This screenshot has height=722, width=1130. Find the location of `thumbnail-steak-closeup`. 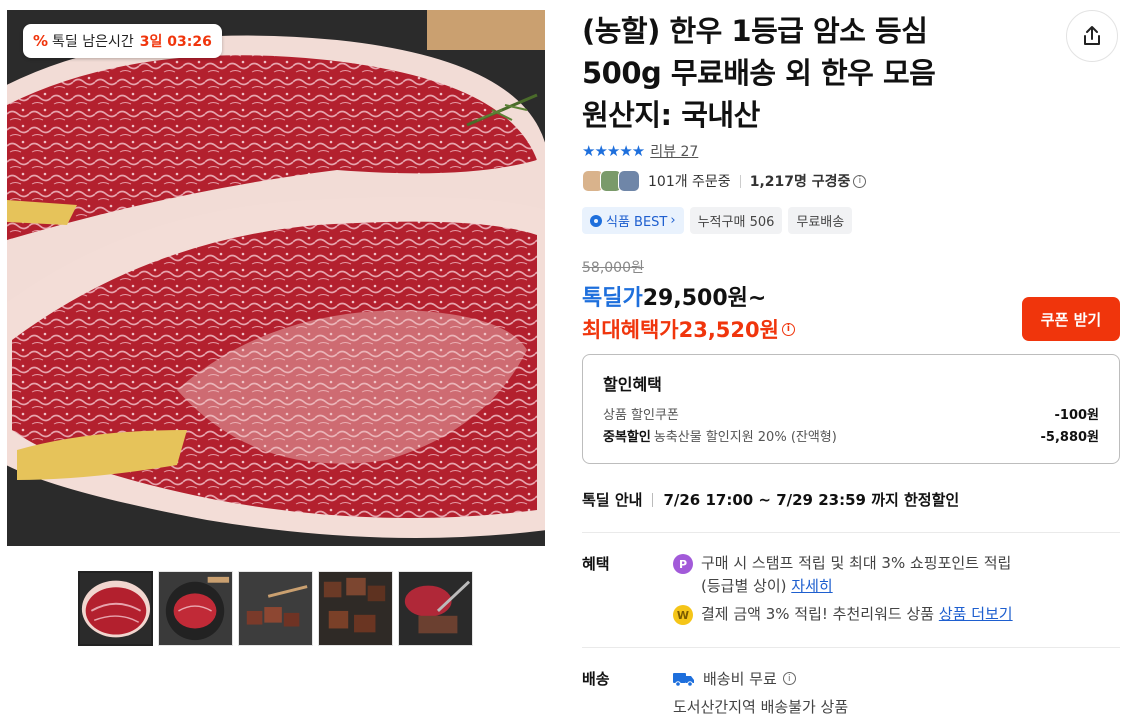

thumbnail-steak-closeup is located at coordinates (115, 608).